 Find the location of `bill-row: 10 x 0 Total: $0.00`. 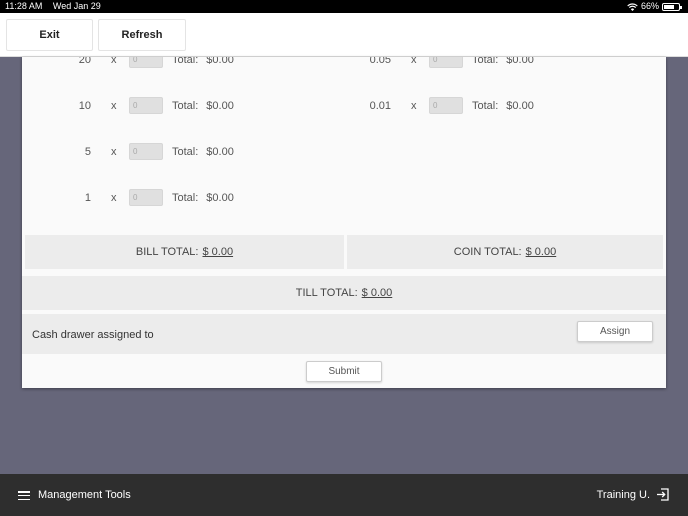

bill-row: 10 x 0 Total: $0.00 is located at coordinates (174, 107).